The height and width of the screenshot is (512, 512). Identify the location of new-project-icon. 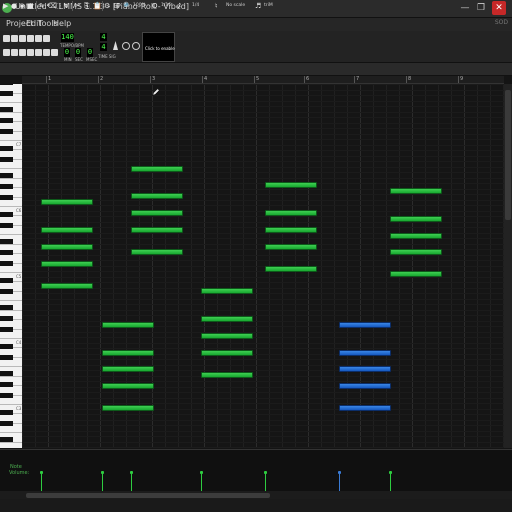
(6, 38).